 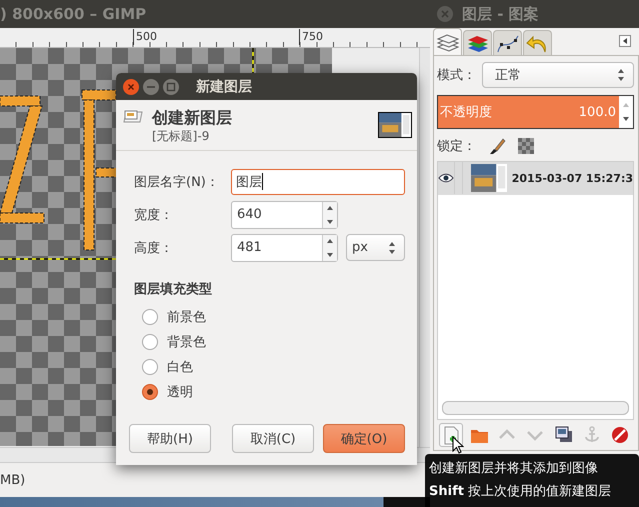 What do you see at coordinates (456, 75) in the screenshot?
I see `mode-label: 模式：` at bounding box center [456, 75].